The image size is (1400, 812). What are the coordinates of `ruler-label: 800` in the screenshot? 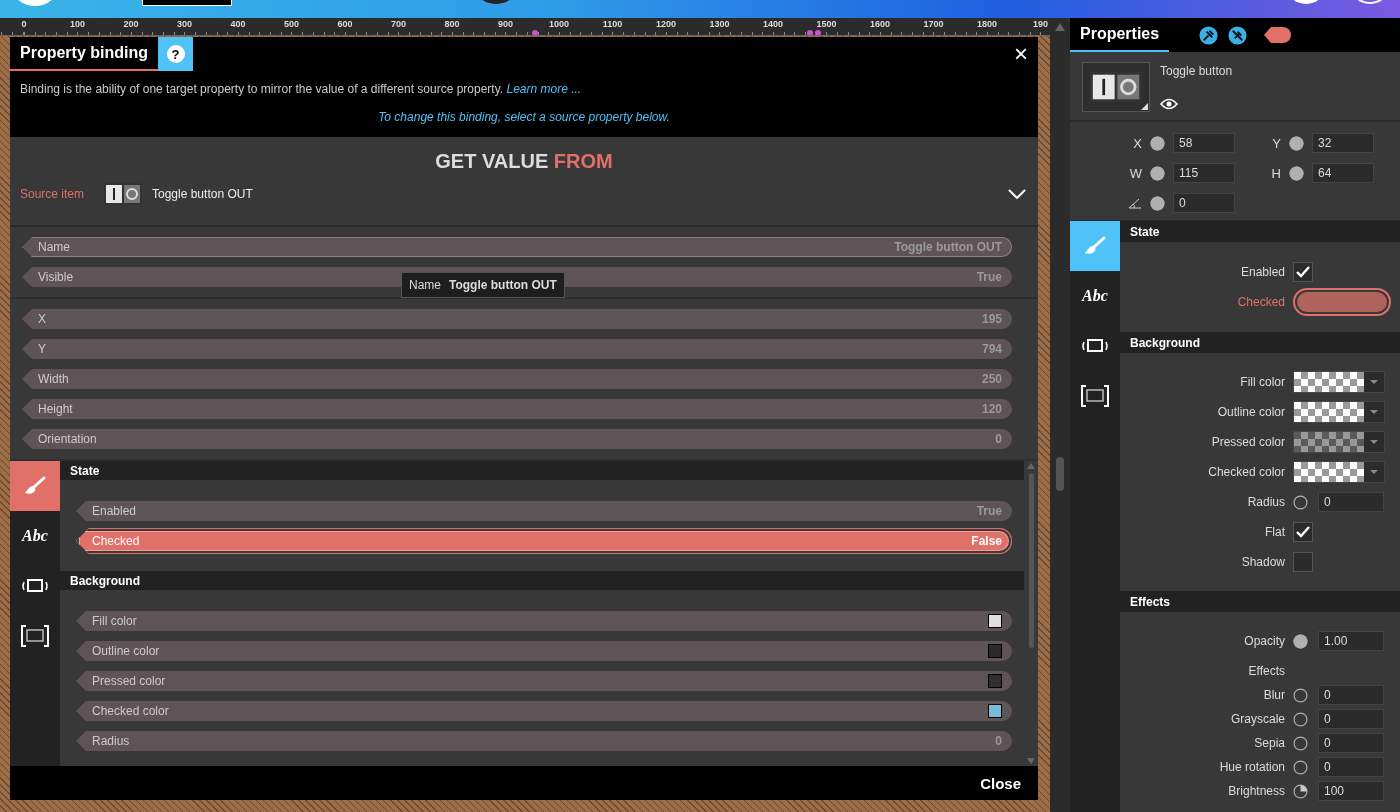 It's located at (452, 24).